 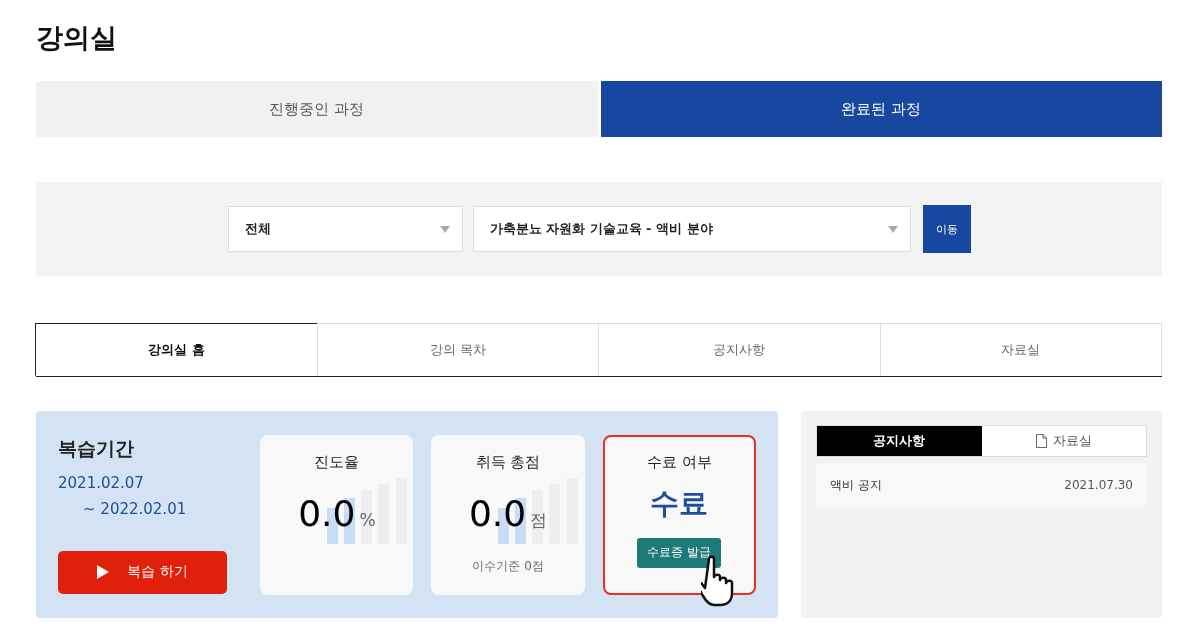 I want to click on stat-title: 취득 총점, so click(x=508, y=462).